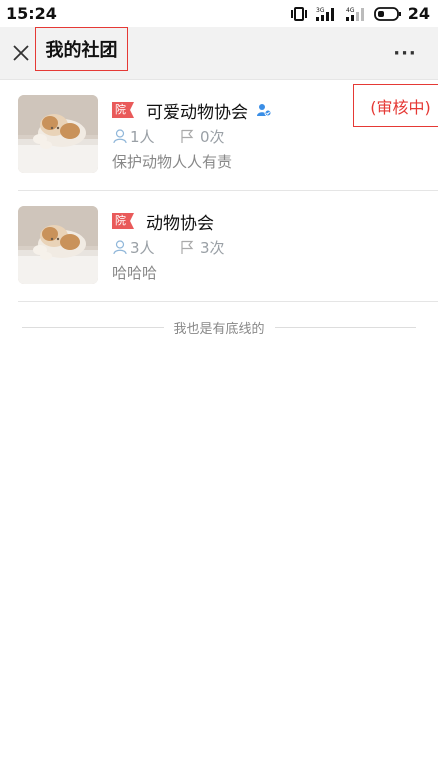 The image size is (438, 779). What do you see at coordinates (350, 10) in the screenshot?
I see `sim2-label: 4G` at bounding box center [350, 10].